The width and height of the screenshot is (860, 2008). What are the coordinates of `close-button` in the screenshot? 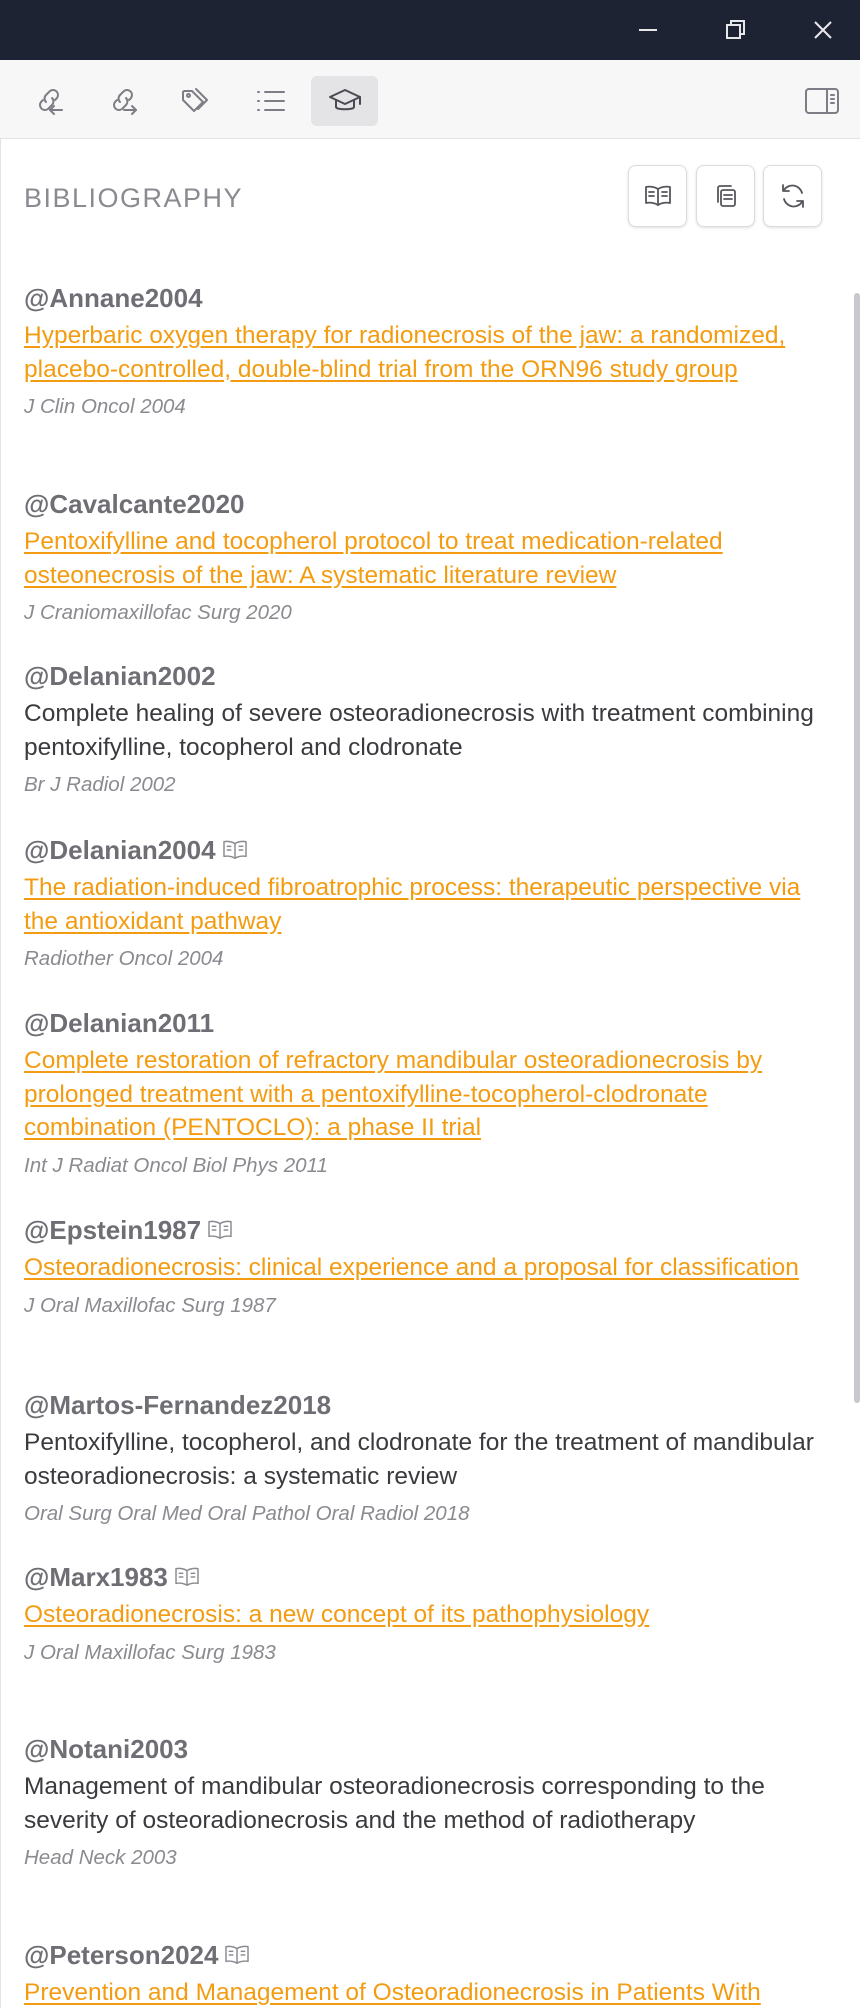 It's located at (823, 30).